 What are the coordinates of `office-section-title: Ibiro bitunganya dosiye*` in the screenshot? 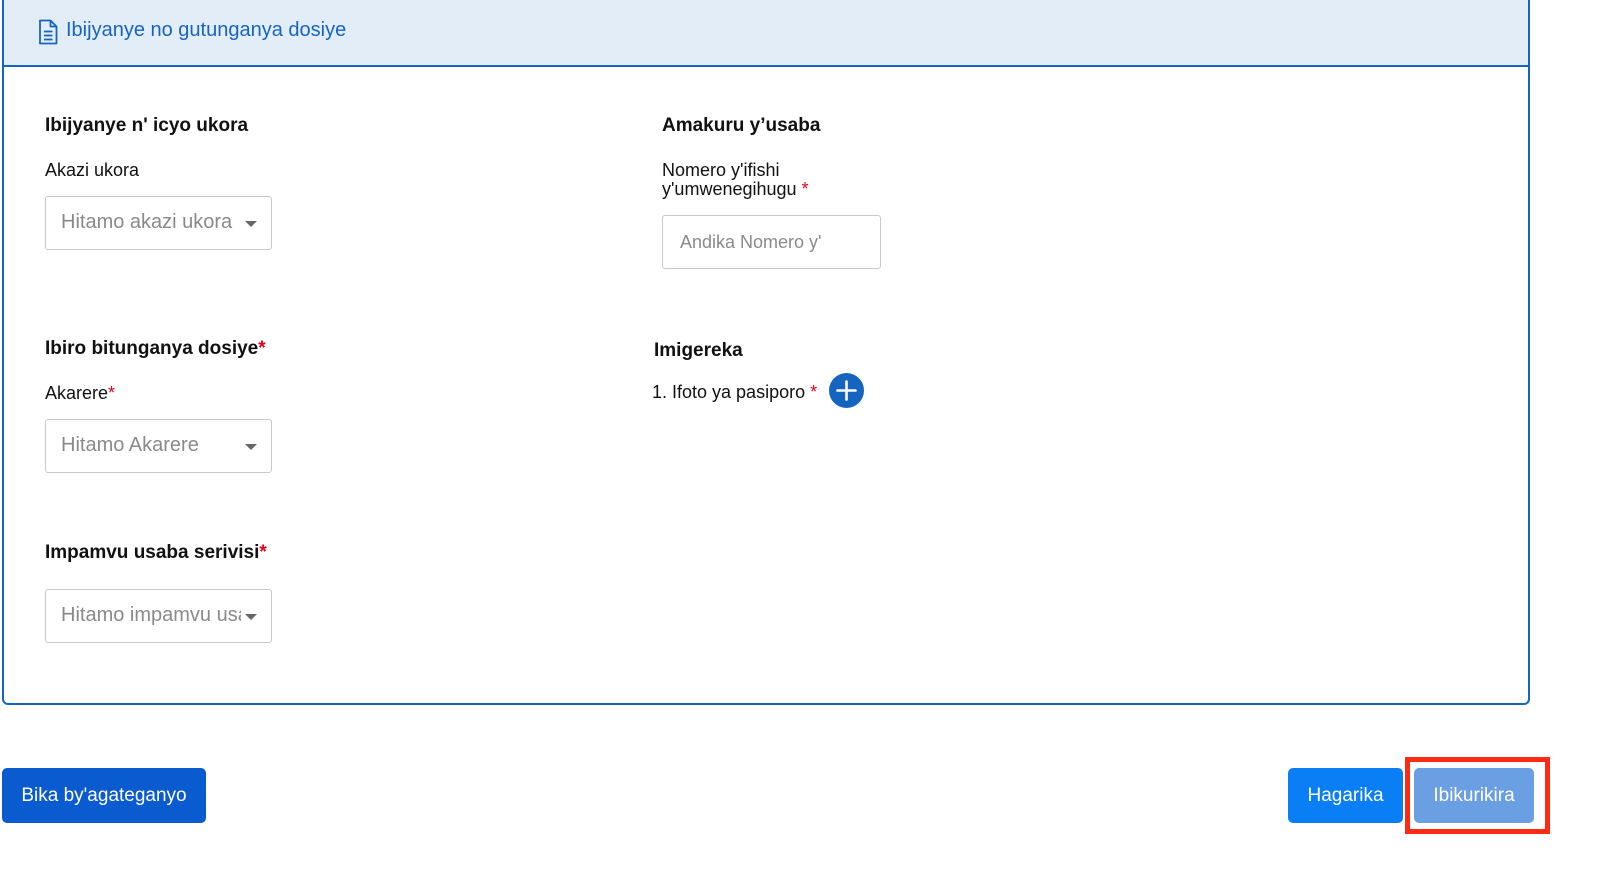 It's located at (155, 349).